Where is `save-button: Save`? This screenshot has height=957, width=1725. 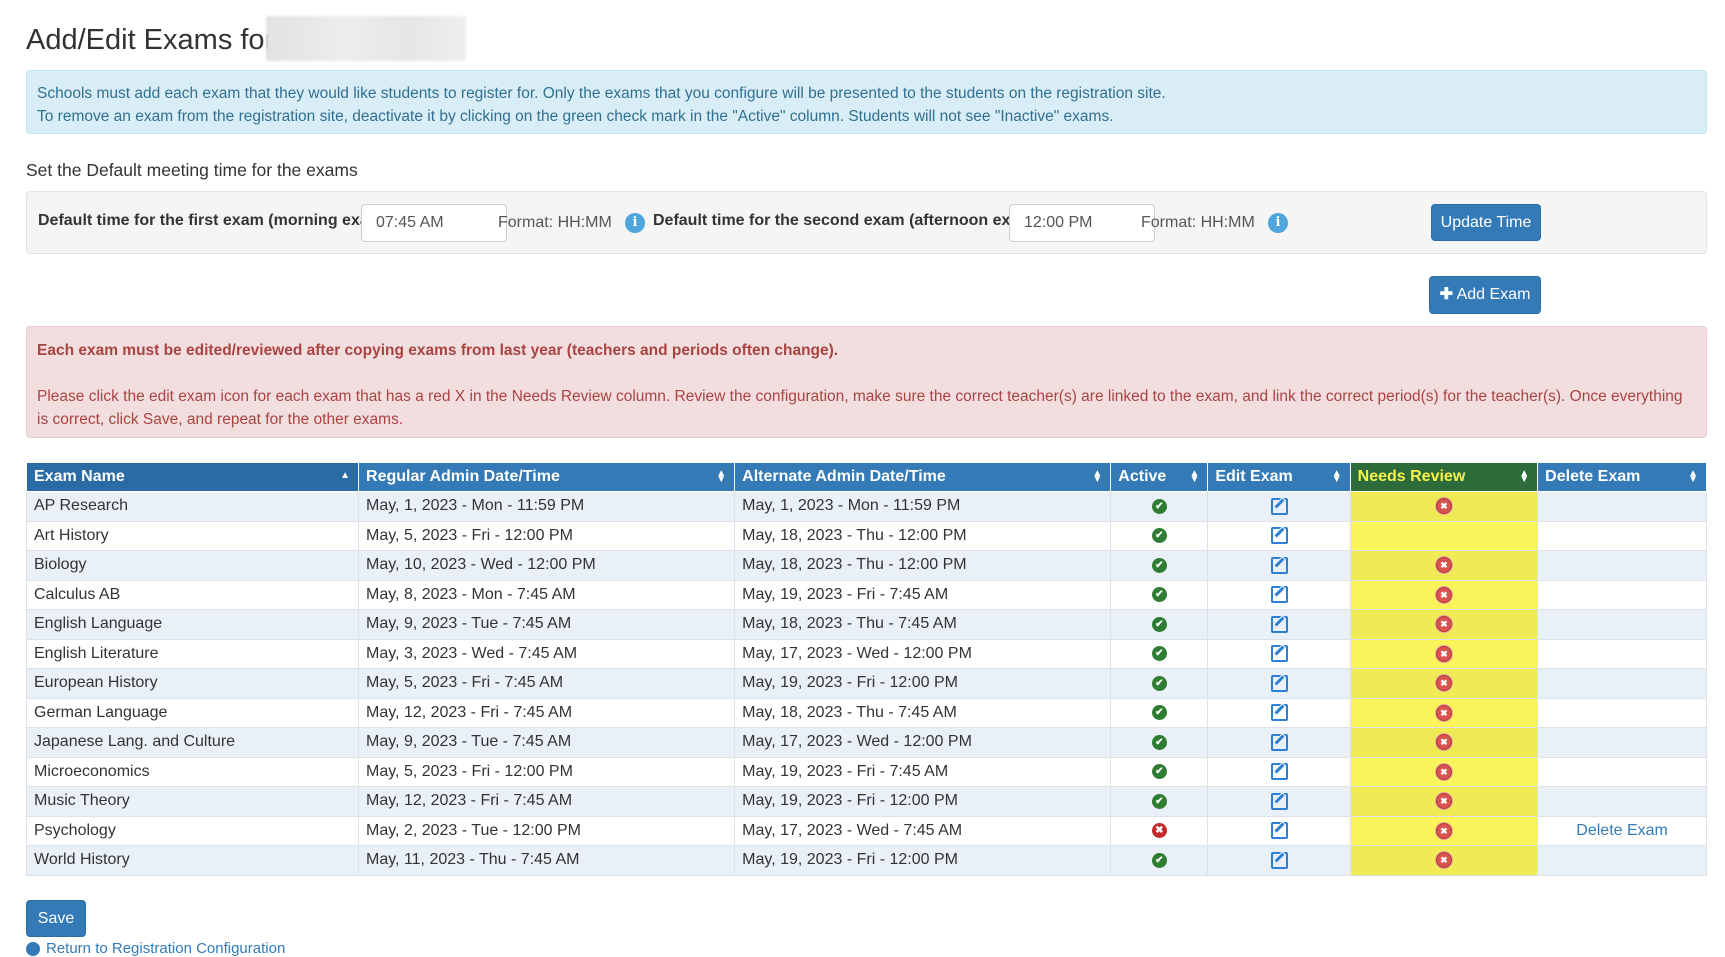 save-button: Save is located at coordinates (56, 918).